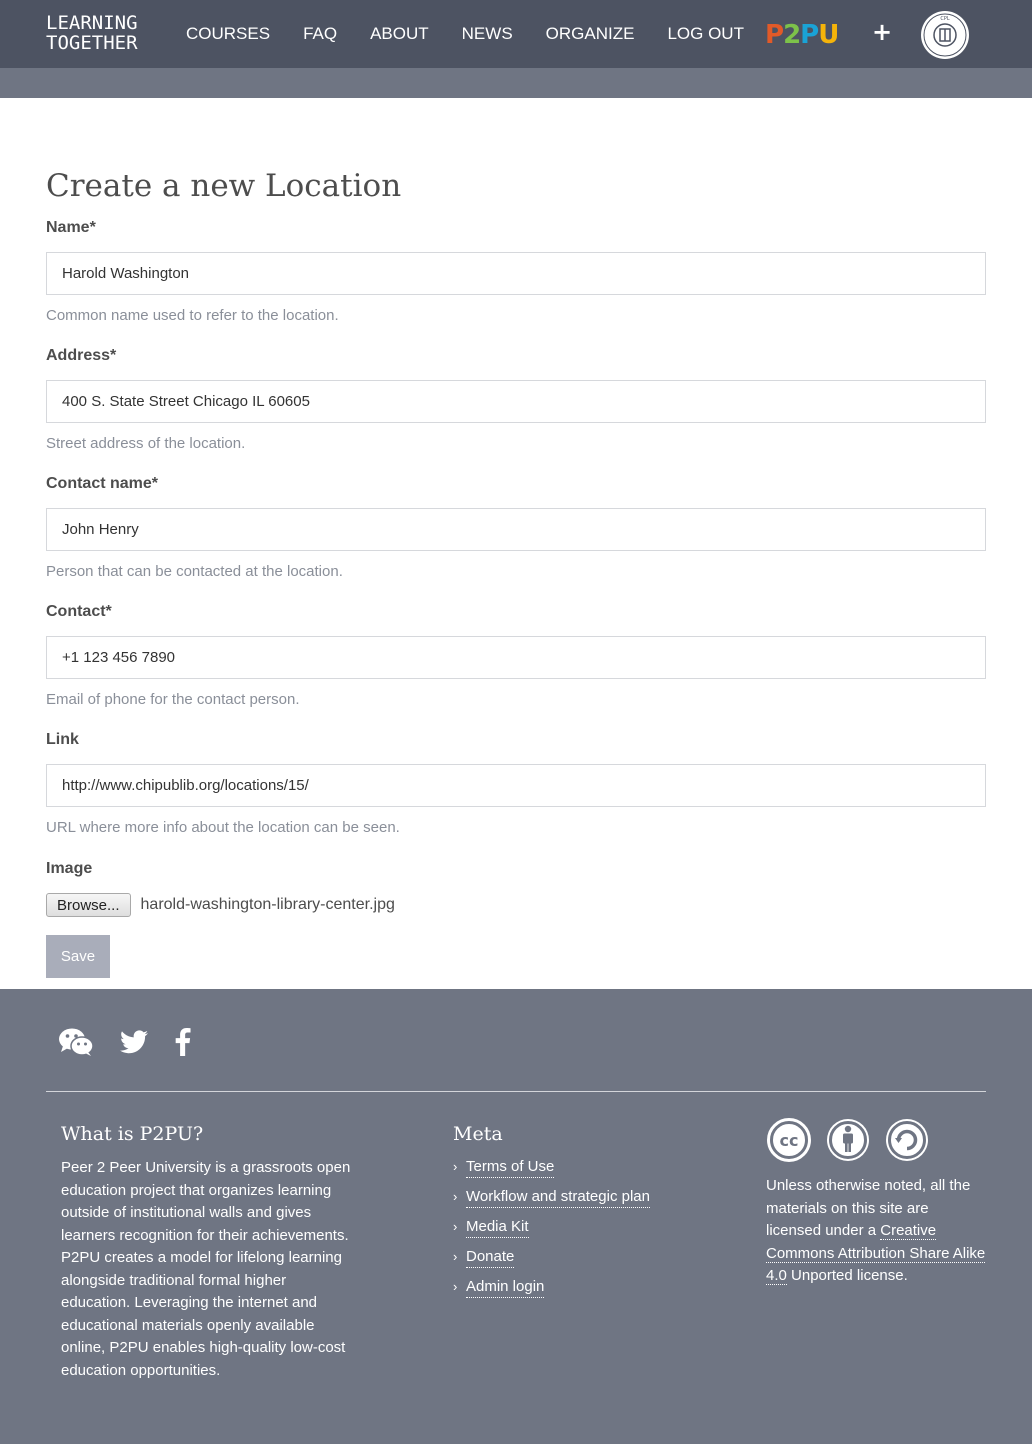 The width and height of the screenshot is (1032, 1444). What do you see at coordinates (516, 1091) in the screenshot?
I see `footer-divider` at bounding box center [516, 1091].